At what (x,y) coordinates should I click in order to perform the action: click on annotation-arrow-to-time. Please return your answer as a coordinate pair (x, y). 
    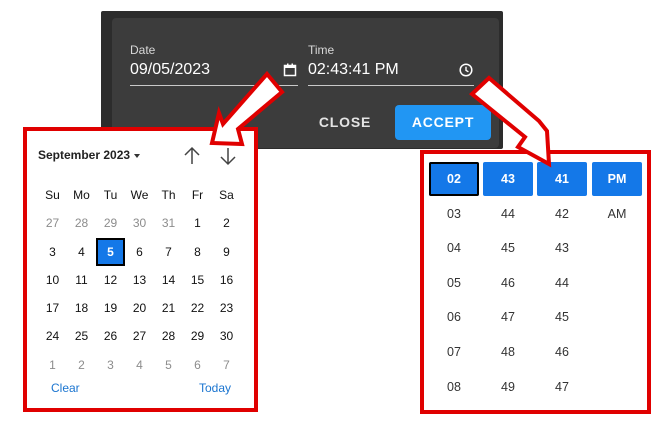
    Looking at the image, I should click on (510, 121).